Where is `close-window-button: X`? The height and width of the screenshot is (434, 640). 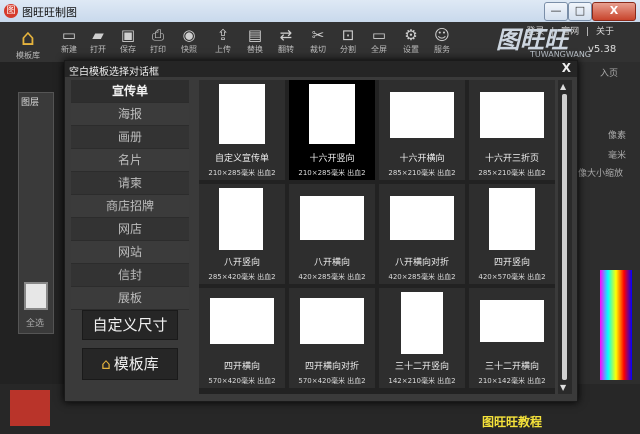
close-window-button: X is located at coordinates (614, 11).